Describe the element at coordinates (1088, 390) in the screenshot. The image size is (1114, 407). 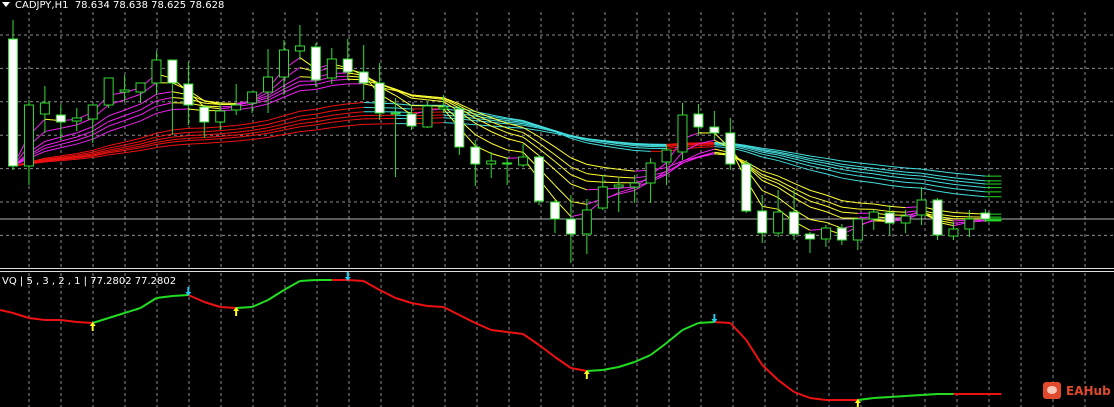
I see `logo-text: EAHub` at that location.